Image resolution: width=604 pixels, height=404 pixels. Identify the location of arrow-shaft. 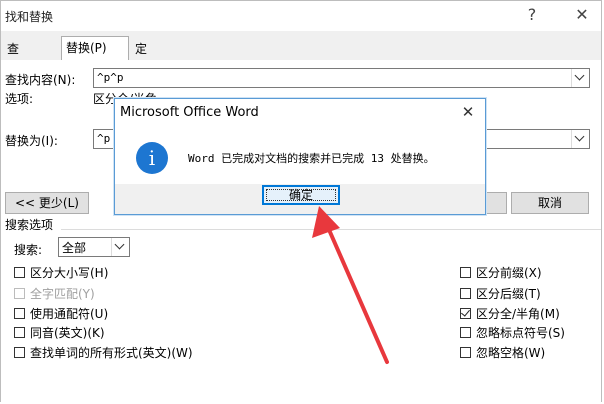
(358, 297).